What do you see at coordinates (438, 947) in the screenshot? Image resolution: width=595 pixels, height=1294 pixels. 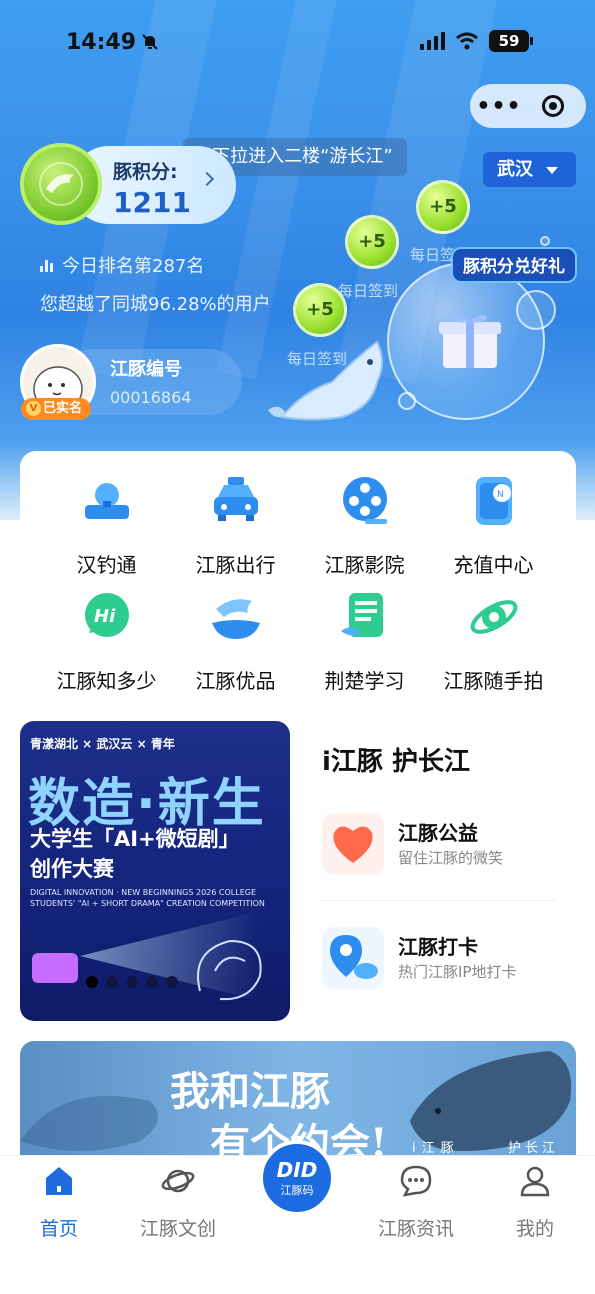 I see `checkin-title: 江豚打卡` at bounding box center [438, 947].